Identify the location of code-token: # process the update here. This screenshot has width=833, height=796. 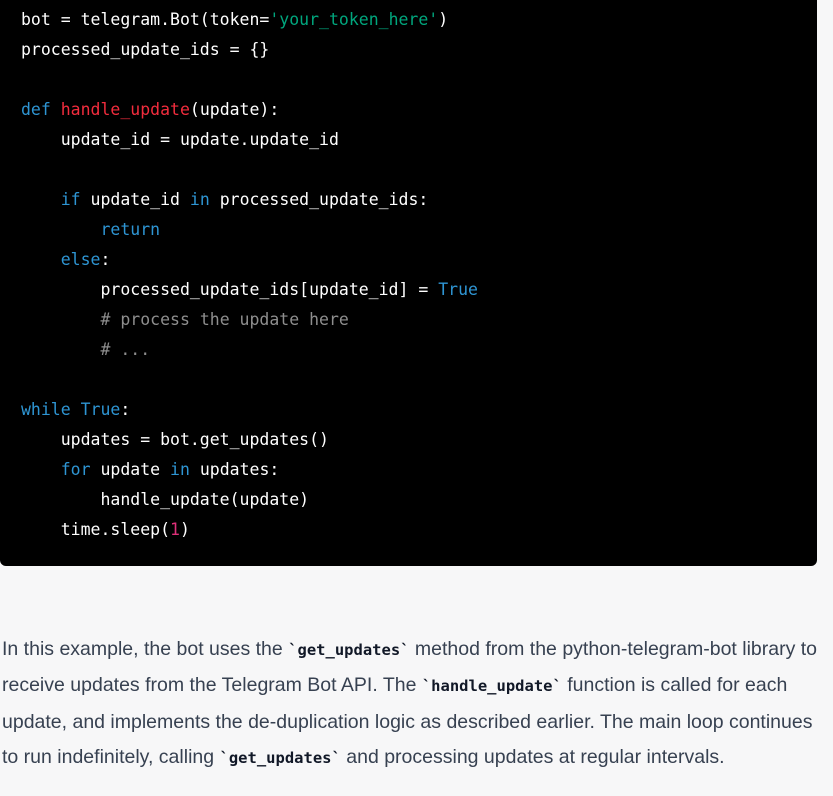
(224, 319).